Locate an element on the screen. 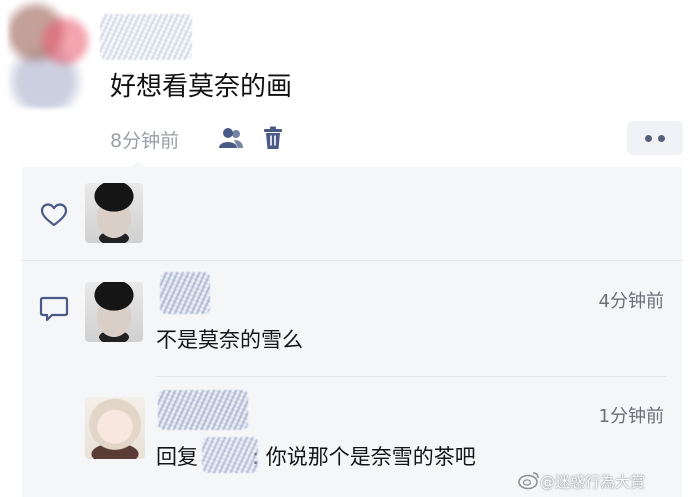 The height and width of the screenshot is (497, 690). trash-icon is located at coordinates (273, 138).